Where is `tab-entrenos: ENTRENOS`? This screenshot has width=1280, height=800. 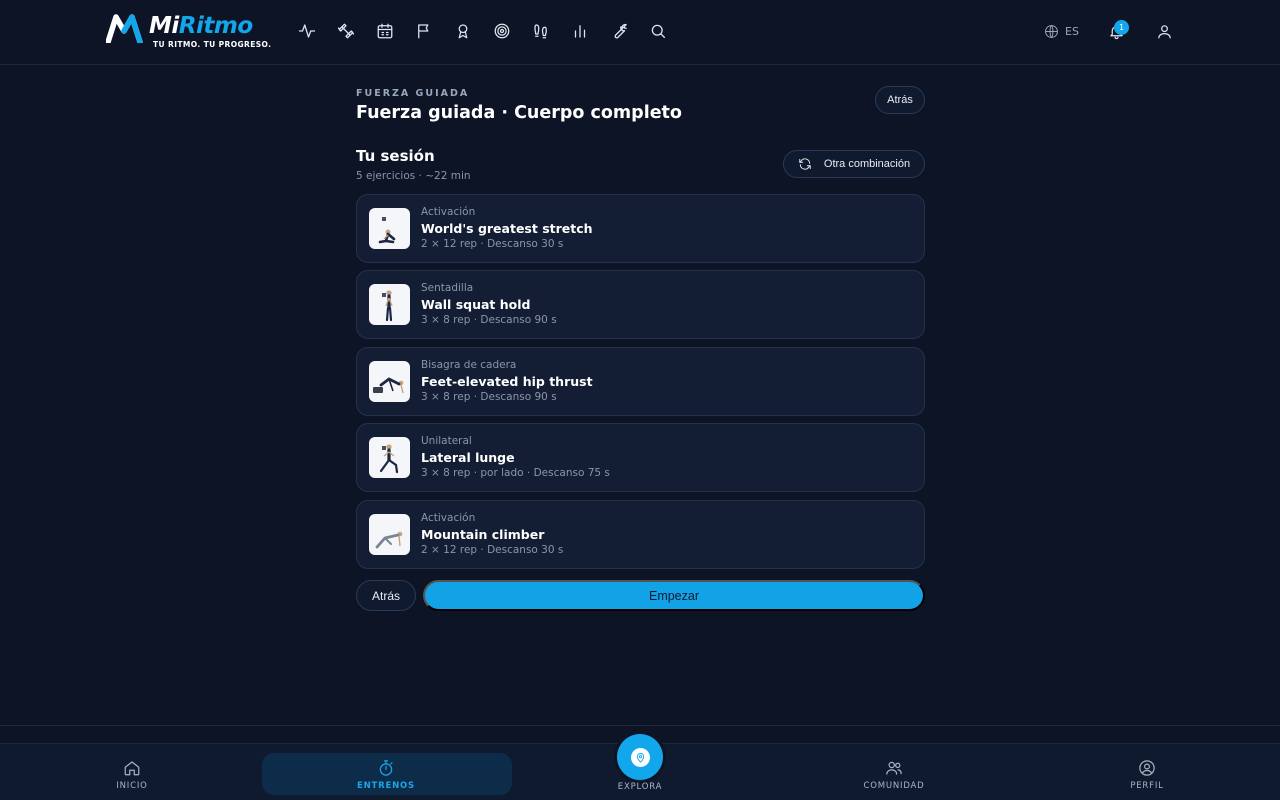 tab-entrenos: ENTRENOS is located at coordinates (386, 772).